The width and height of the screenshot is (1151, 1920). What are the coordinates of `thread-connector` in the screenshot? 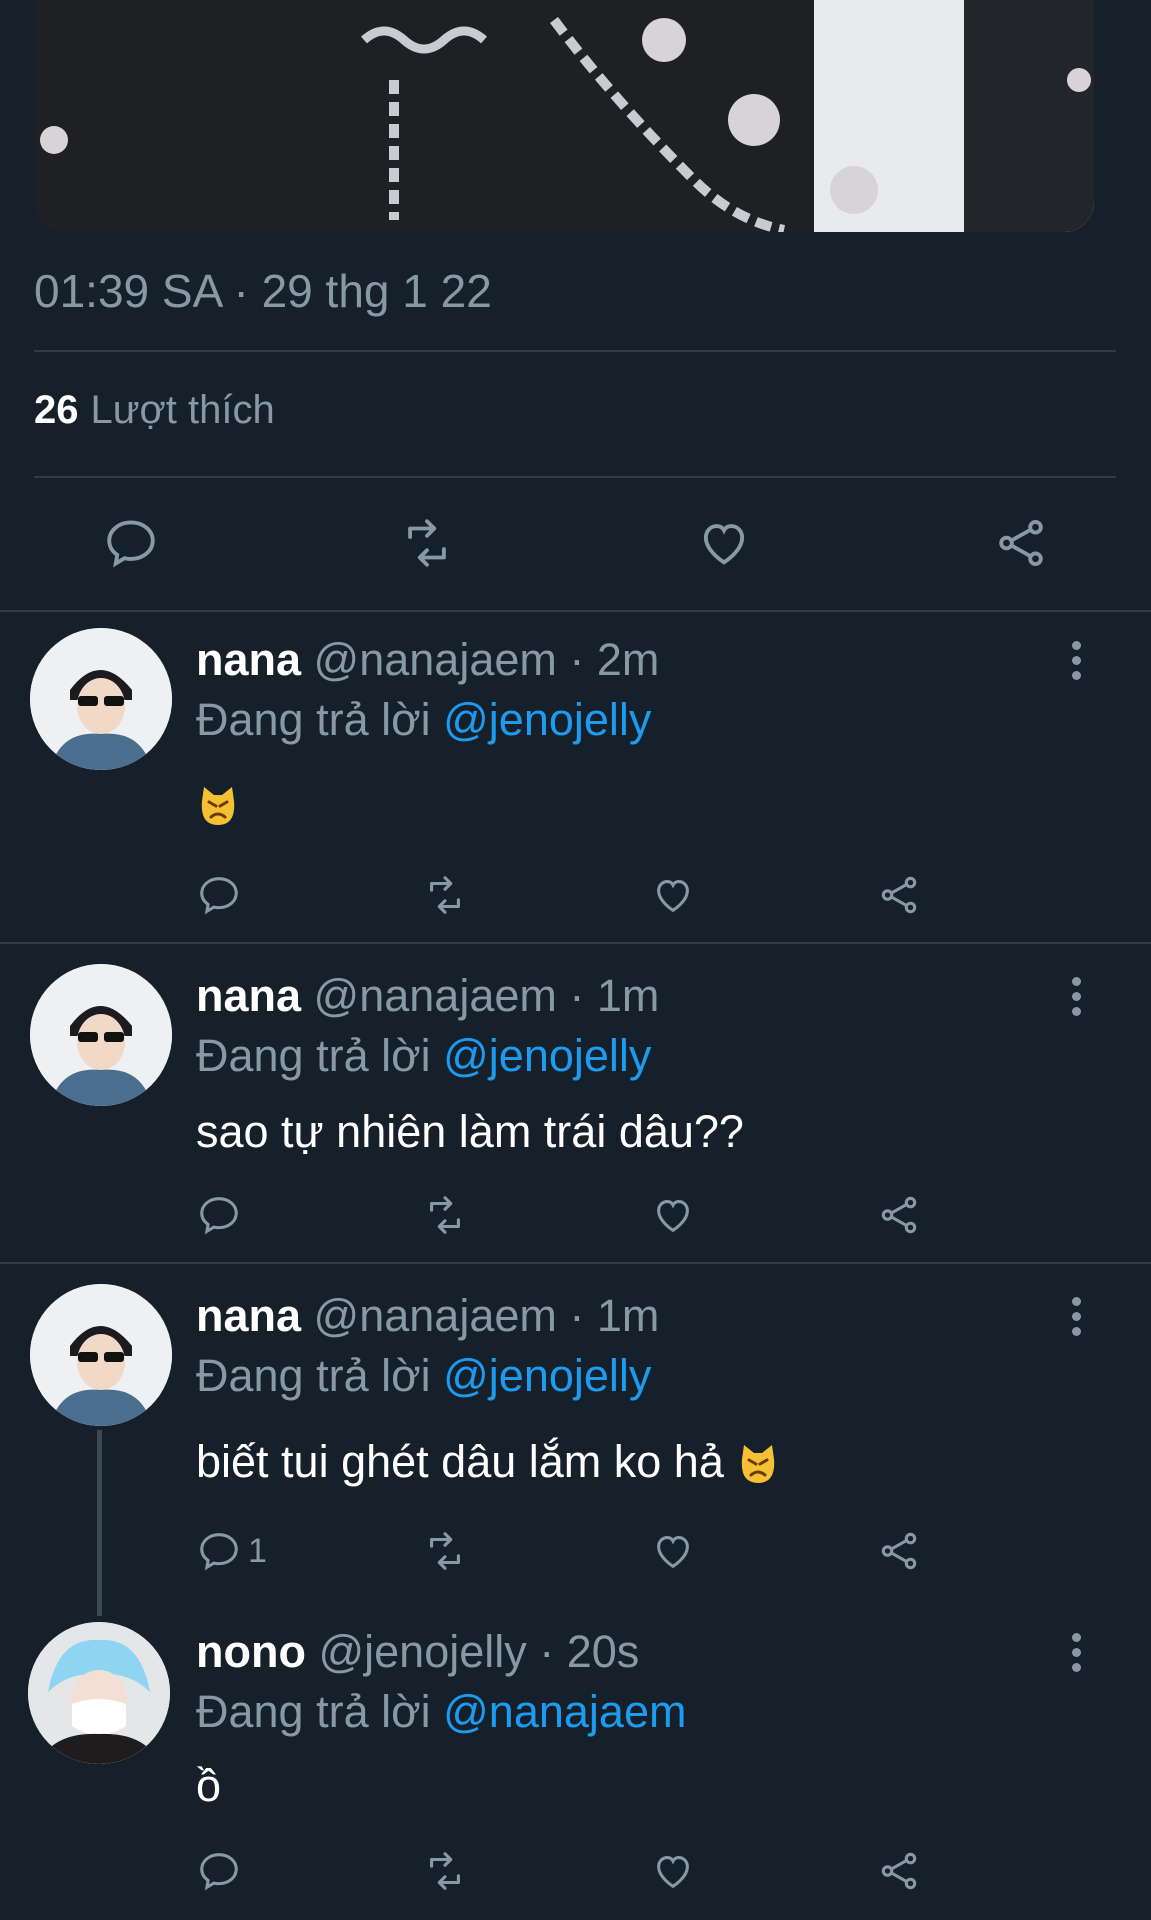 It's located at (99, 1523).